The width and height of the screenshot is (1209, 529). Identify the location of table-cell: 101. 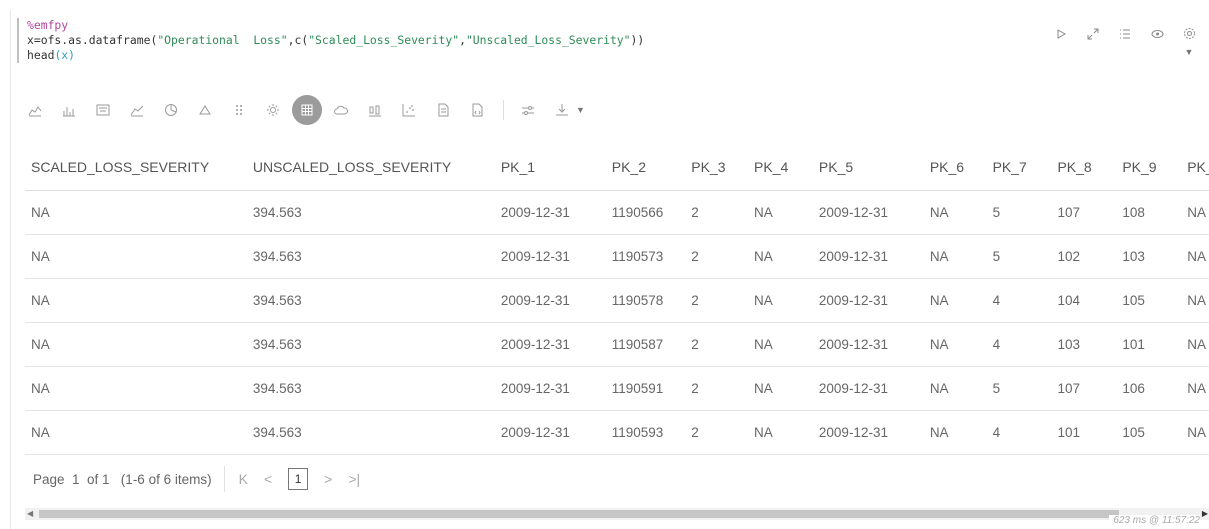
(1084, 432).